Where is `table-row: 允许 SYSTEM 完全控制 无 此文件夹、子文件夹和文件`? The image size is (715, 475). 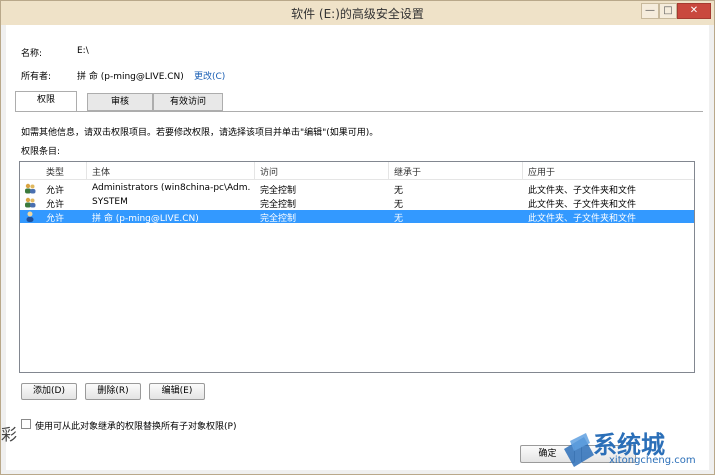 table-row: 允许 SYSTEM 完全控制 无 此文件夹、子文件夹和文件 is located at coordinates (357, 203).